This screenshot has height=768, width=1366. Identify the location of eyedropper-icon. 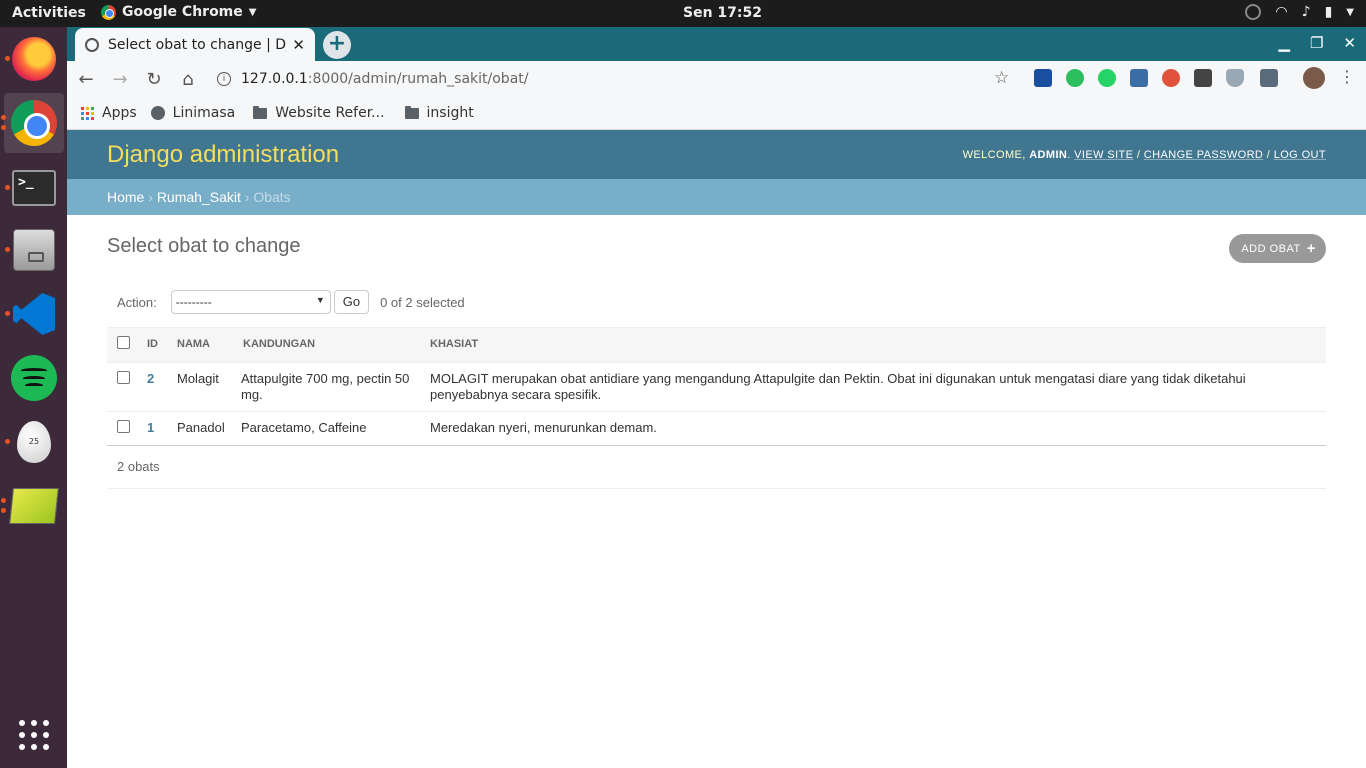
(1269, 78).